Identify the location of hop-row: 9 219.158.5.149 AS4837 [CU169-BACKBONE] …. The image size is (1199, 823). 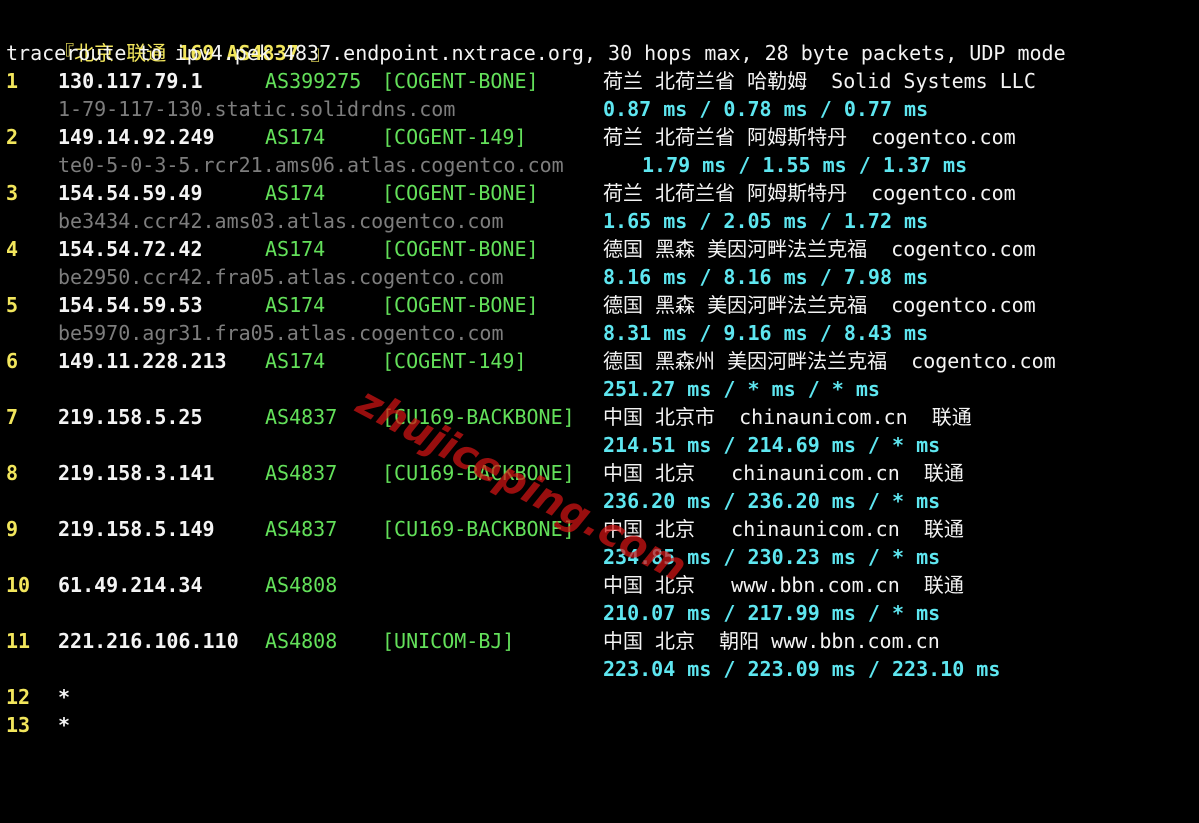
(601, 529).